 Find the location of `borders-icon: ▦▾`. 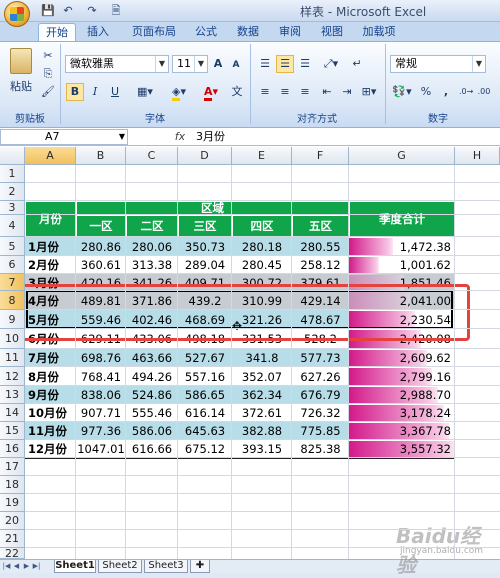

borders-icon: ▦▾ is located at coordinates (145, 92).